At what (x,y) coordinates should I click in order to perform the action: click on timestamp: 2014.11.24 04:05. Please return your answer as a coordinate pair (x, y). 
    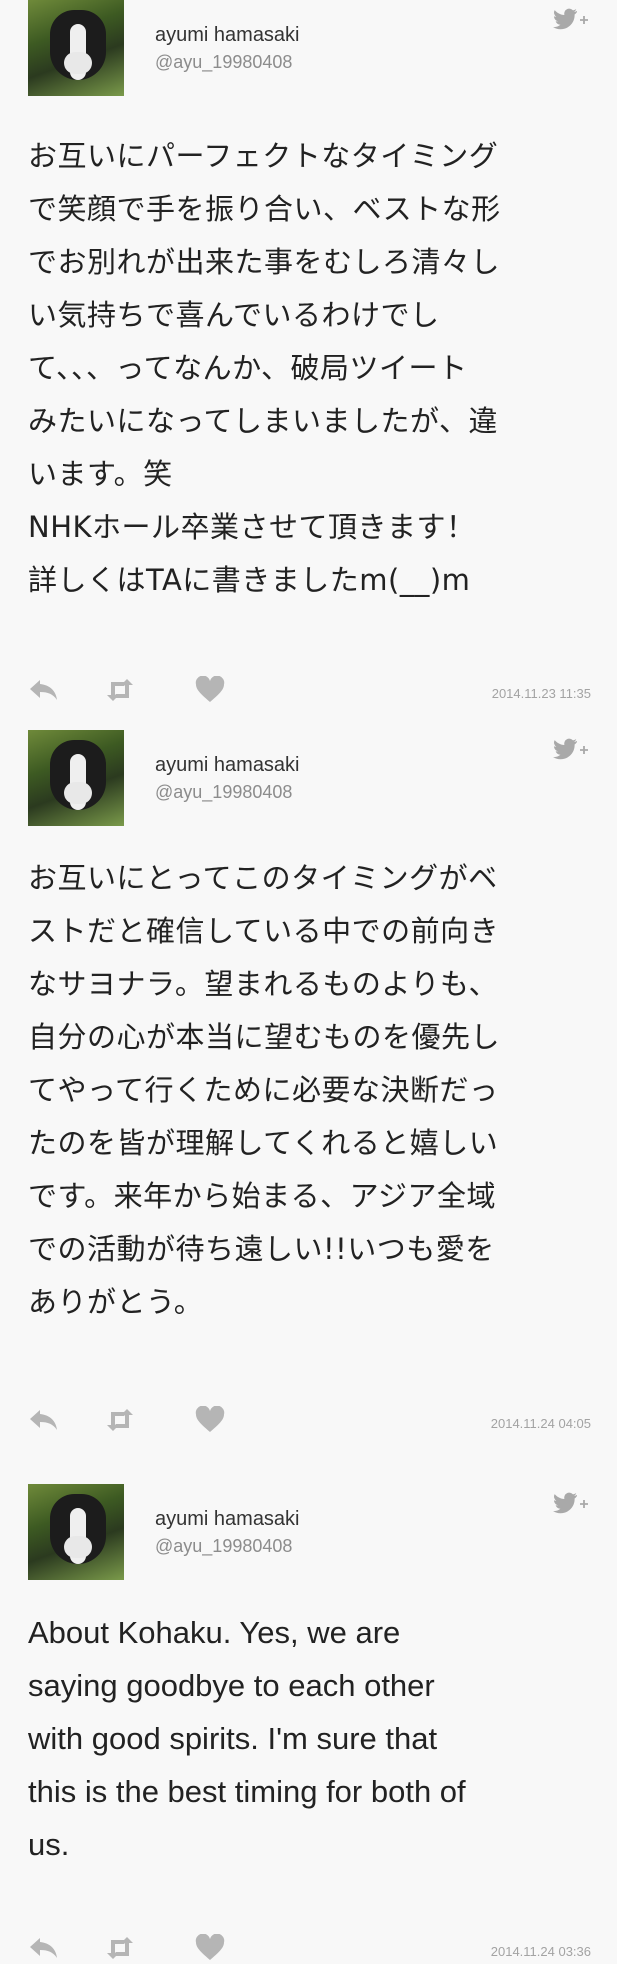
    Looking at the image, I should click on (541, 1423).